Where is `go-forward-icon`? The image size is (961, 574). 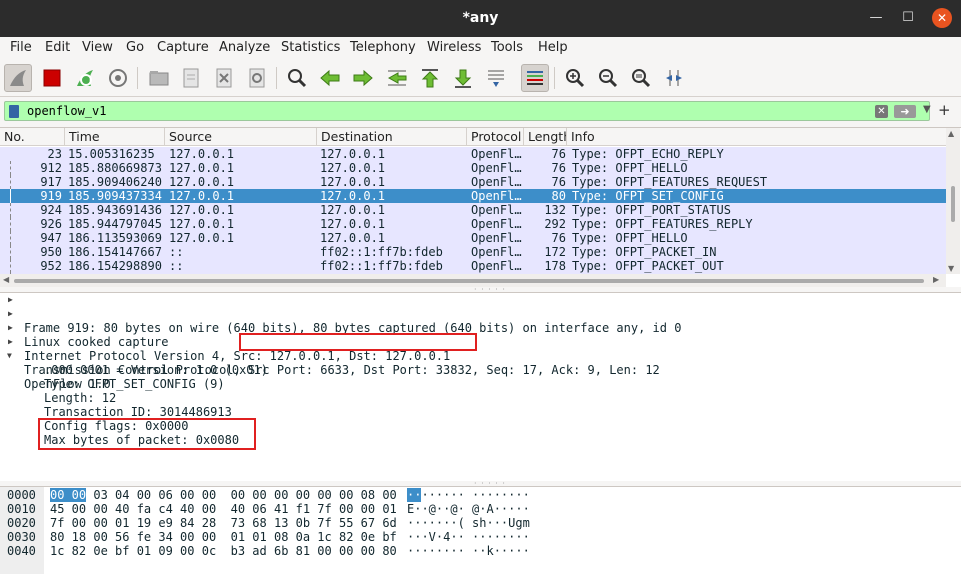
go-forward-icon is located at coordinates (363, 78).